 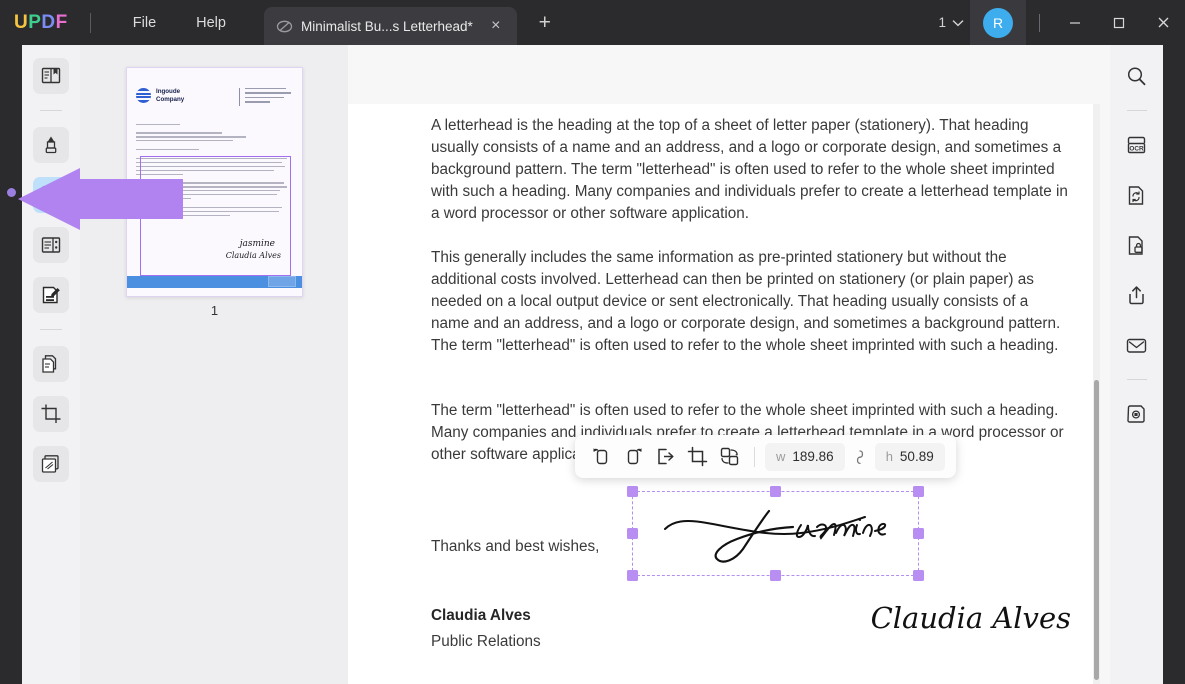 I want to click on chevron-down-icon, so click(x=958, y=23).